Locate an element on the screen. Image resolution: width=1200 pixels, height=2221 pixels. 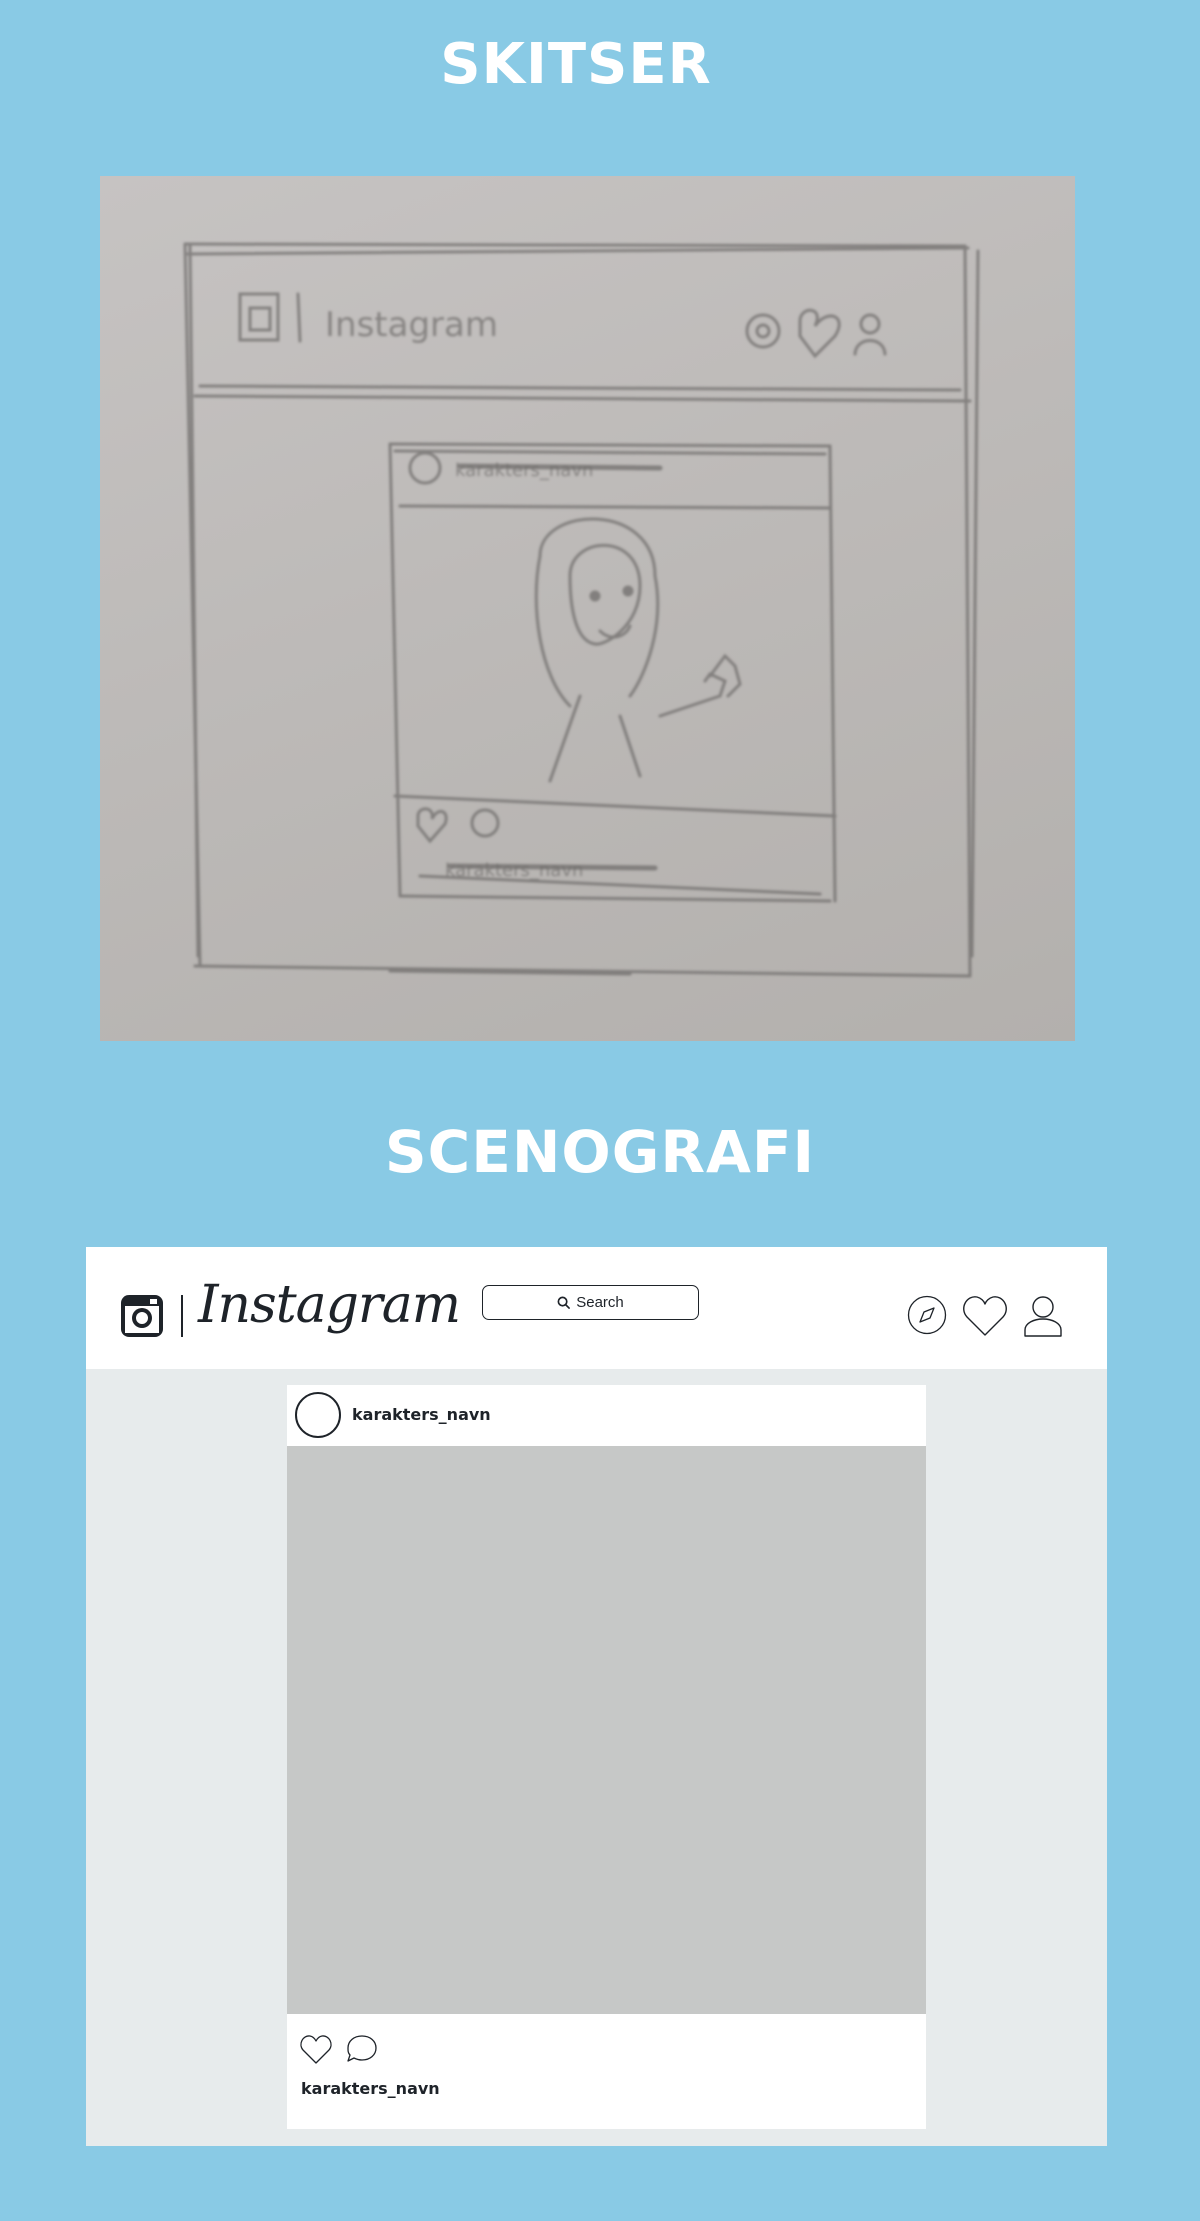
search-placeholder: Search is located at coordinates (600, 1302).